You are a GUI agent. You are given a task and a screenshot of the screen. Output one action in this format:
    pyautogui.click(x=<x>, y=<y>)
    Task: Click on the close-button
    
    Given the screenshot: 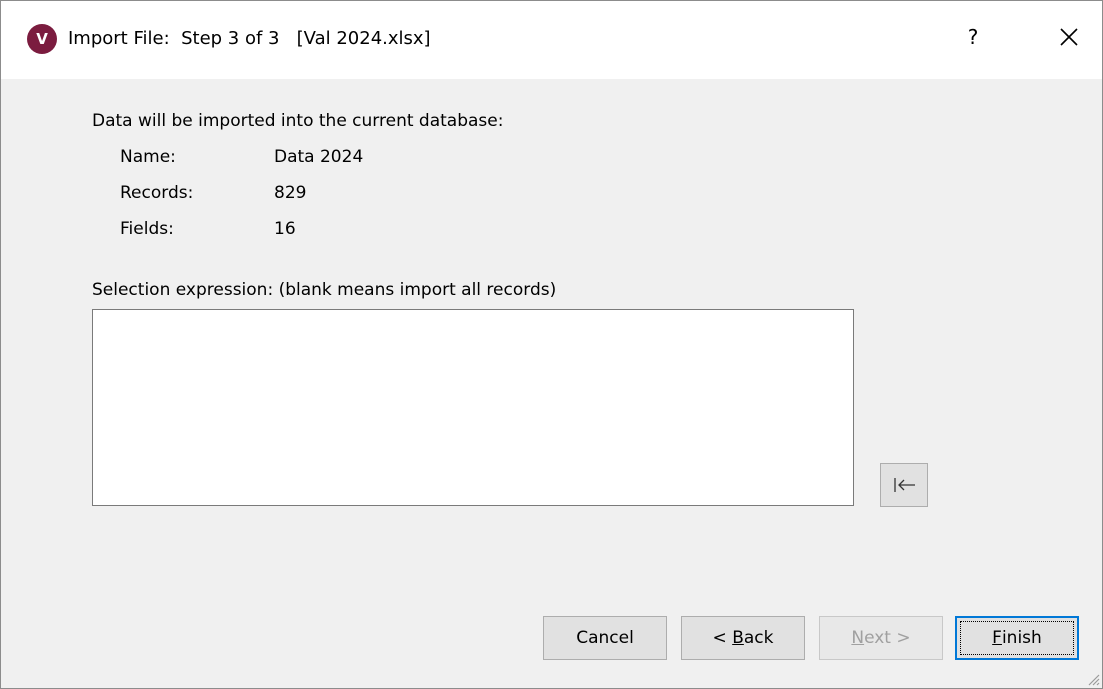 What is the action you would take?
    pyautogui.click(x=1069, y=37)
    